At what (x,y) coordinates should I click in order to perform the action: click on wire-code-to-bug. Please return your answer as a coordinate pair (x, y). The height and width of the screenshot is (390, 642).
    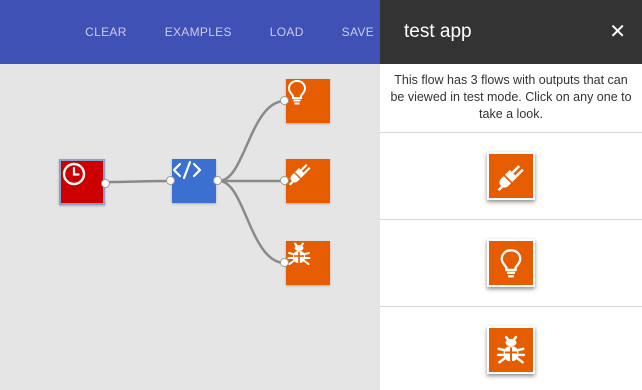
    Looking at the image, I should click on (252, 222).